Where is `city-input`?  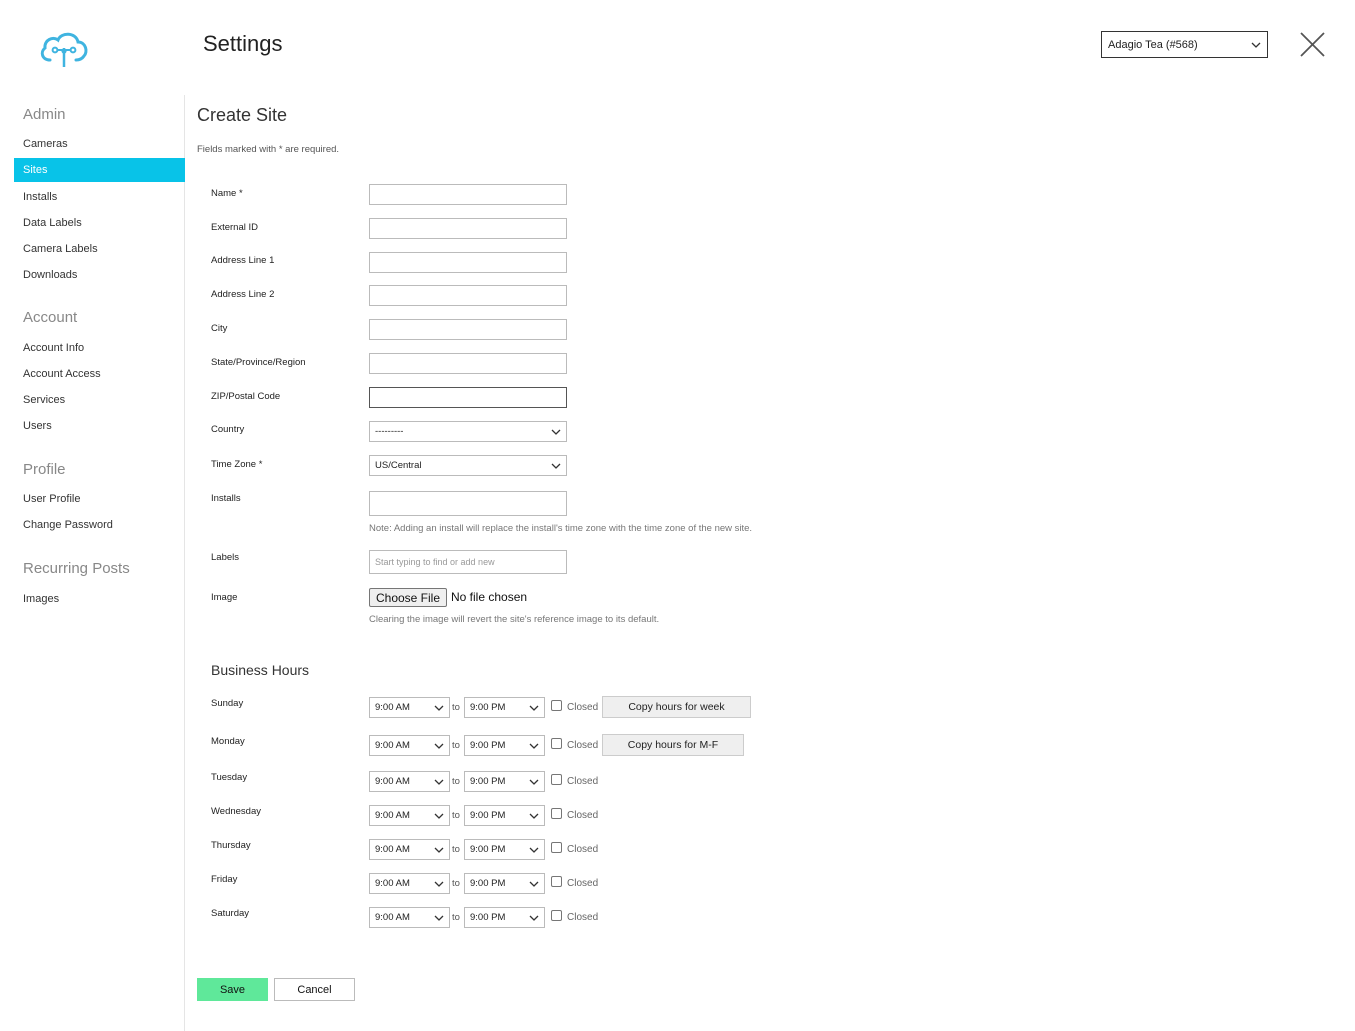 city-input is located at coordinates (468, 329).